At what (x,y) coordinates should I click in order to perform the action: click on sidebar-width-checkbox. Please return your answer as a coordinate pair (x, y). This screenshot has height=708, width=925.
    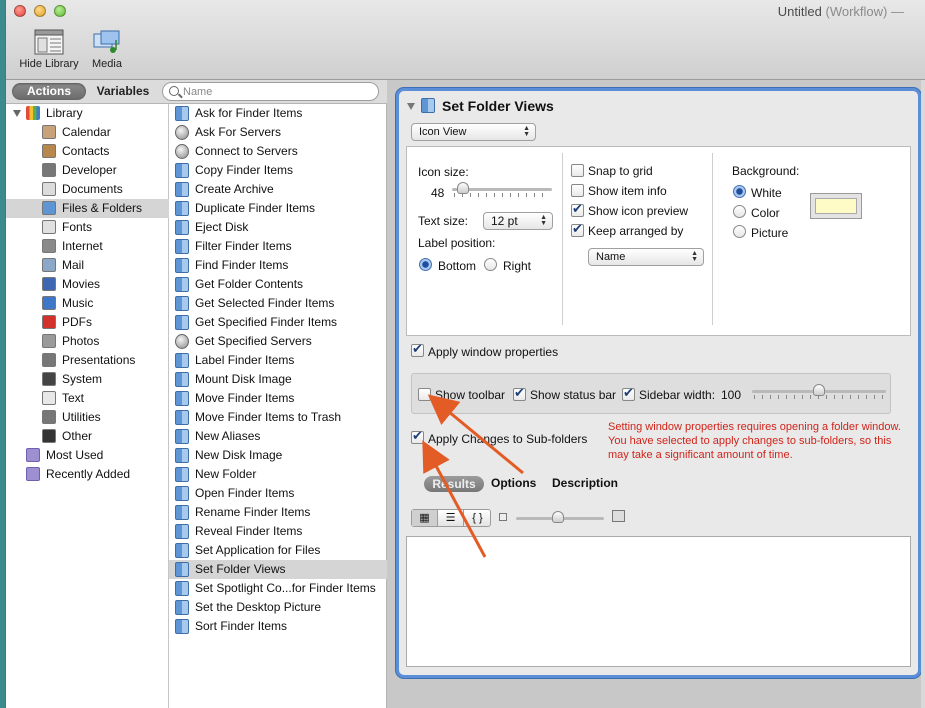
    Looking at the image, I should click on (628, 393).